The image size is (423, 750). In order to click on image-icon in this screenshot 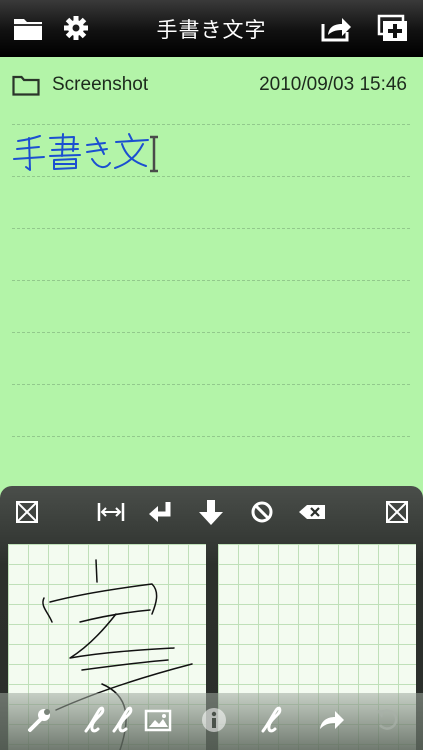, I will do `click(158, 720)`.